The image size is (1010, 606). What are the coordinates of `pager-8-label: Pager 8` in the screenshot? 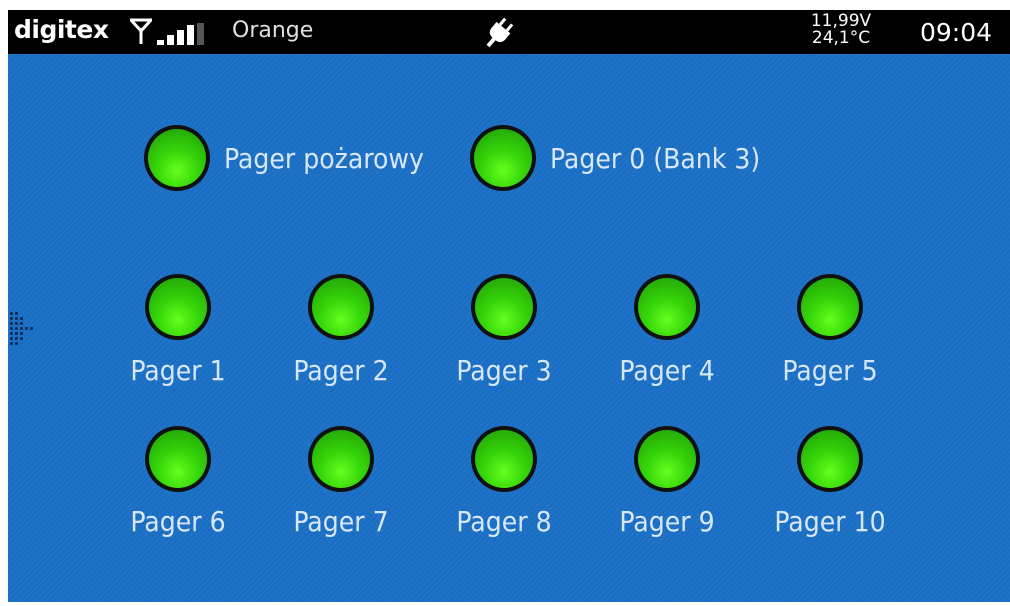 It's located at (504, 521).